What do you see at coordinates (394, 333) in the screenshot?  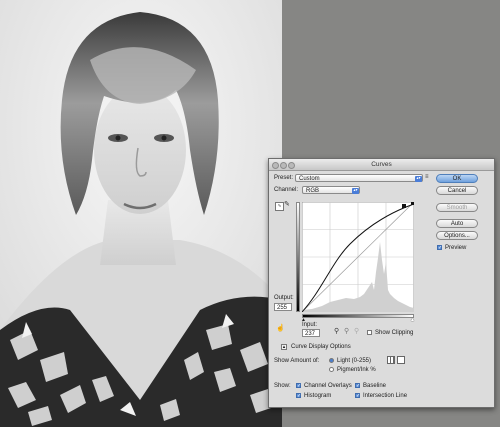 I see `show-clipping-label: Show Clipping` at bounding box center [394, 333].